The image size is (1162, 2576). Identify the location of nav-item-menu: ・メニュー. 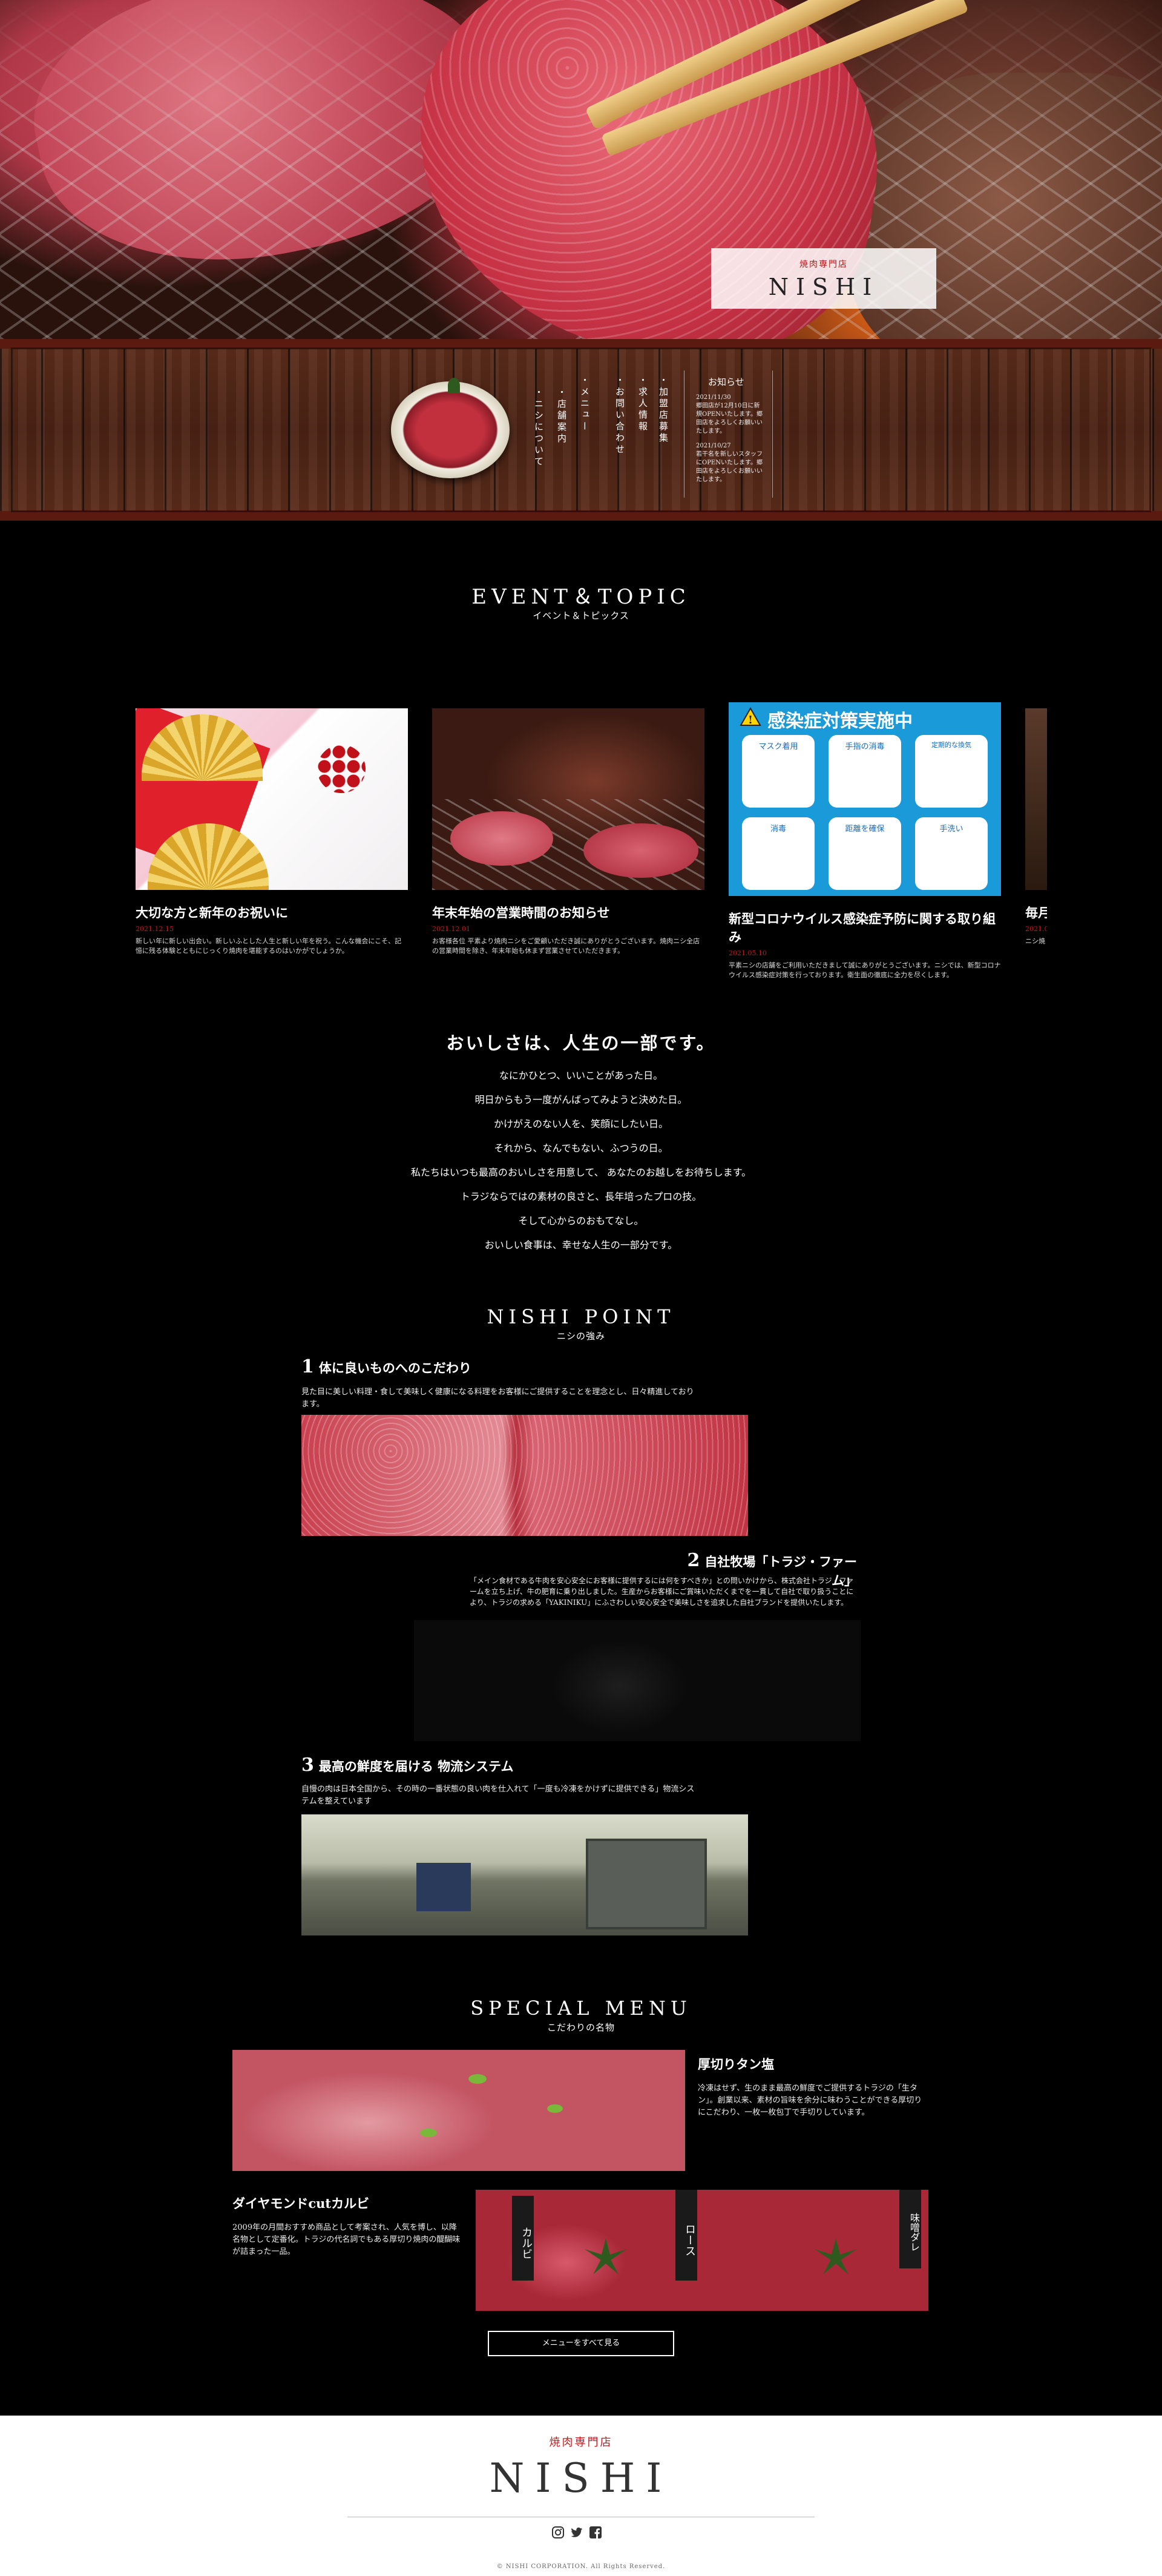
(584, 404).